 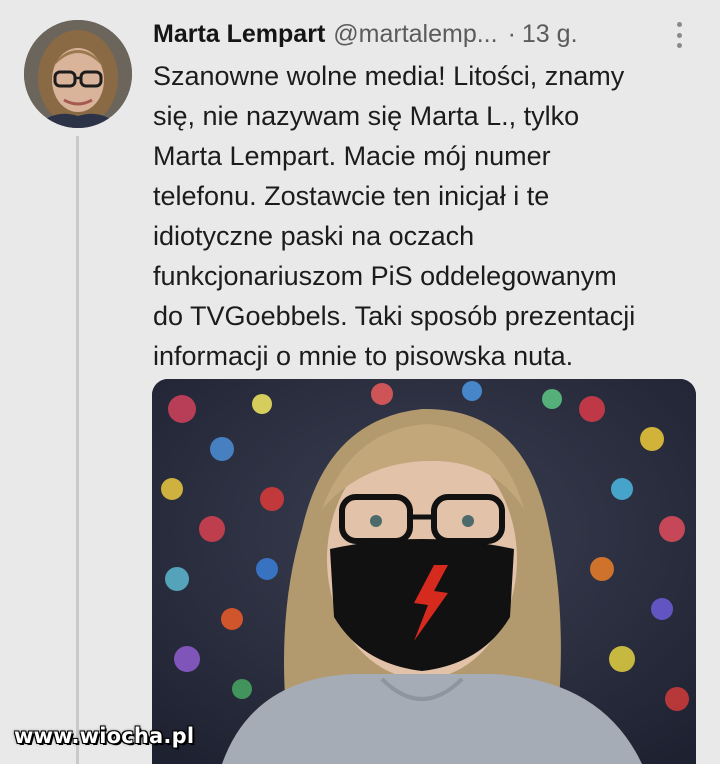 I want to click on tweet-text-line: do TVGoebbels. Taki sposób prezentacji, so click(x=394, y=316).